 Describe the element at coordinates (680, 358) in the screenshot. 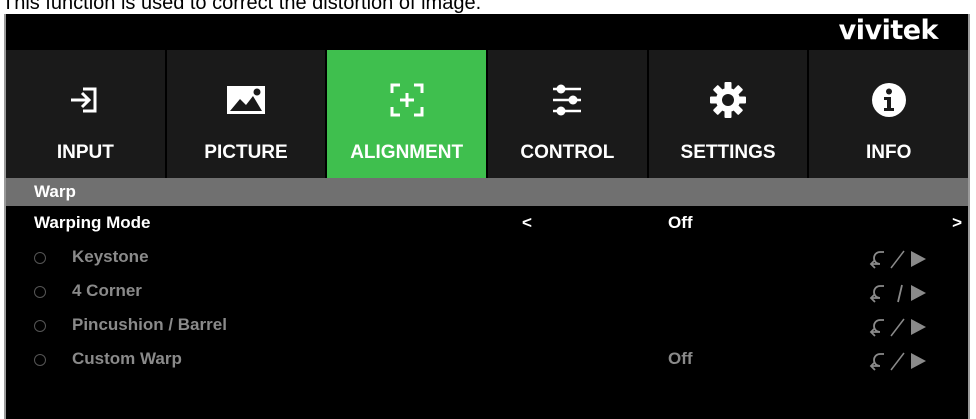

I see `custom-warp-value: Off` at that location.